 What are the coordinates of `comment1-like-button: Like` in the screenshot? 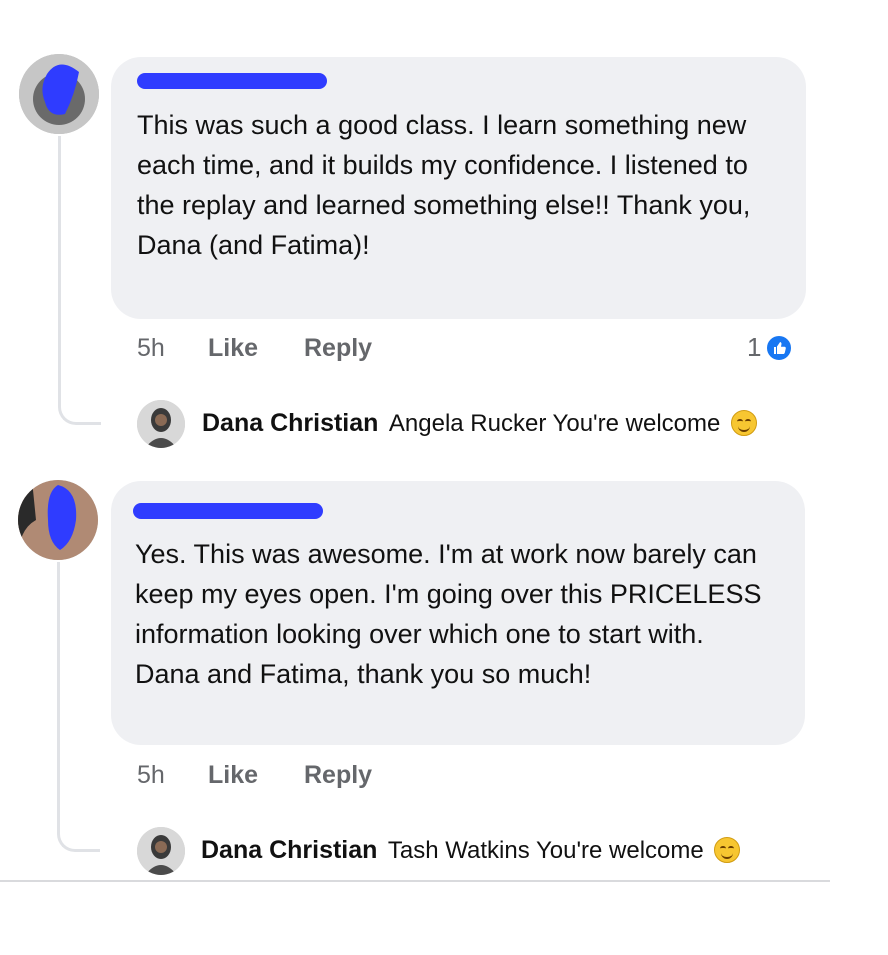 It's located at (233, 348).